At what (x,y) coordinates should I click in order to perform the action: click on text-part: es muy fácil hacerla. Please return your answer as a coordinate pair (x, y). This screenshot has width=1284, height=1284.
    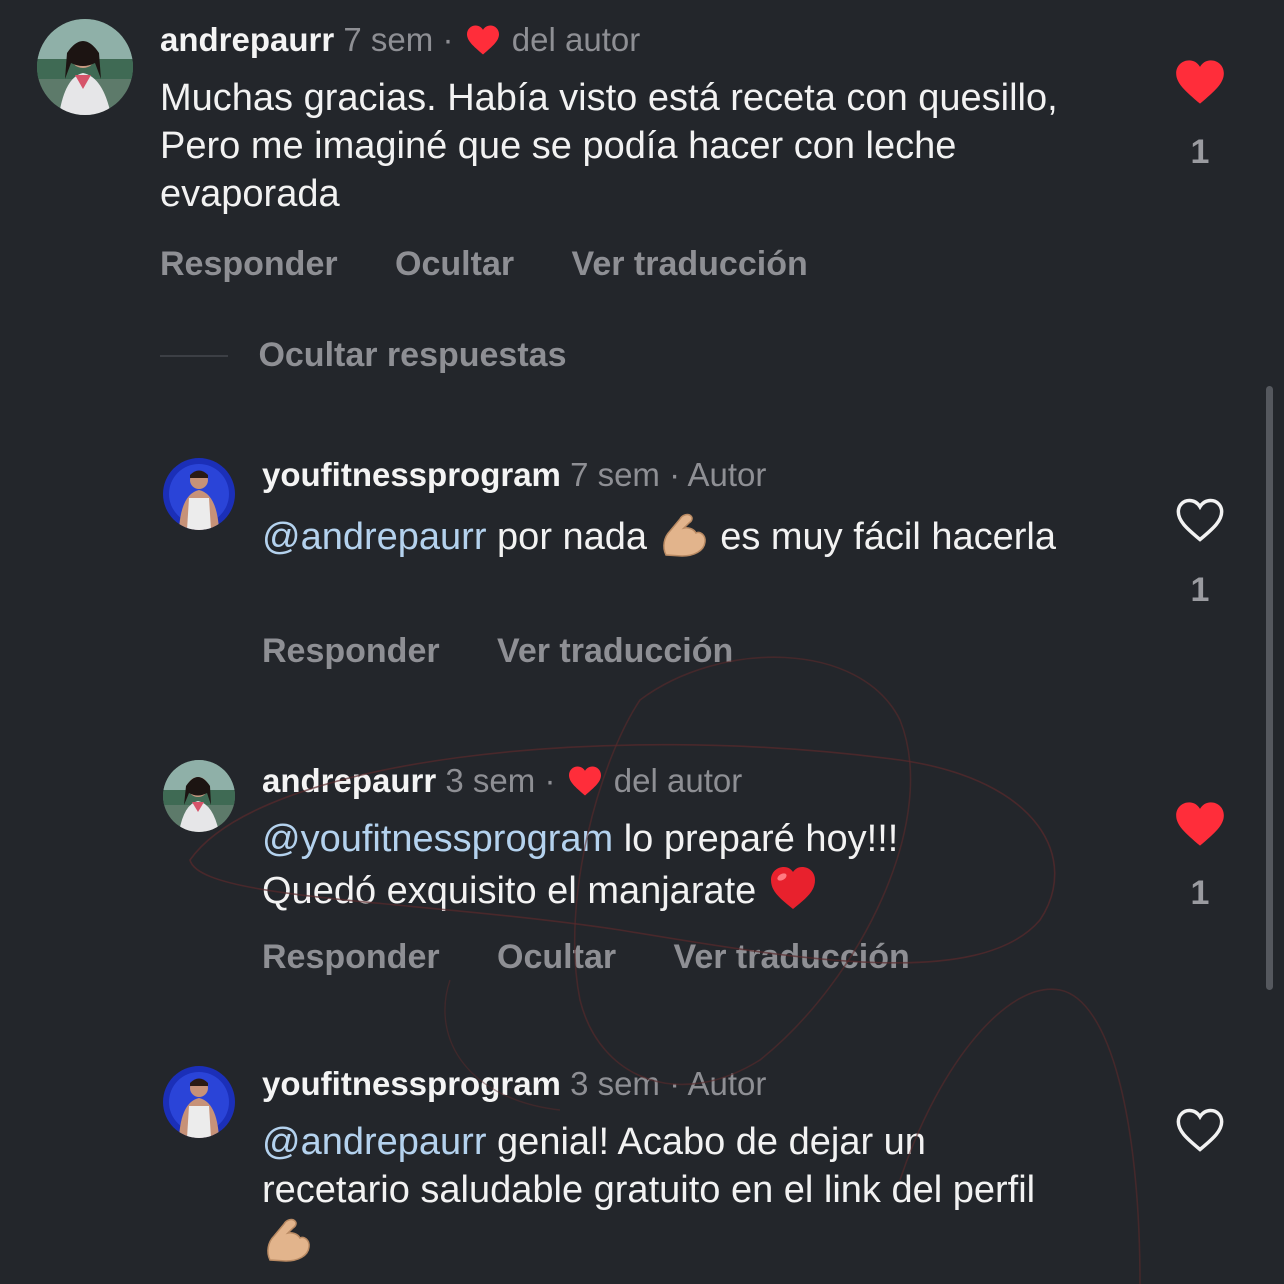
    Looking at the image, I should click on (888, 537).